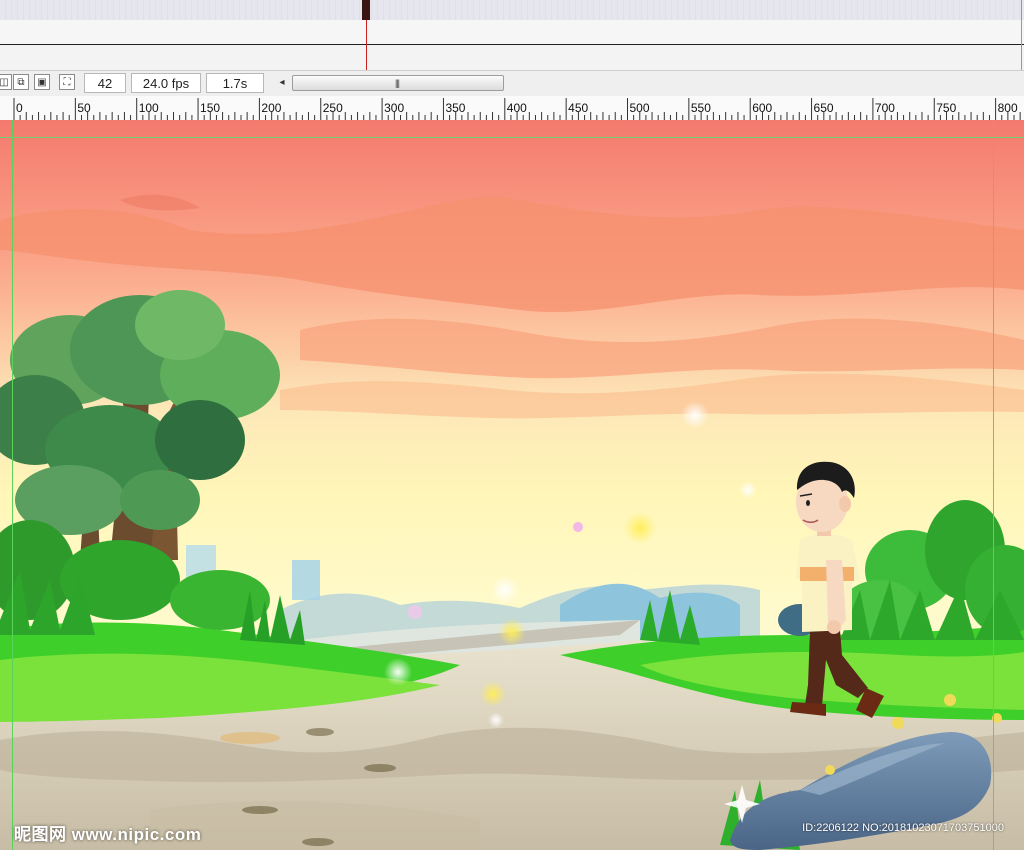  Describe the element at coordinates (512, 137) in the screenshot. I see `top-guide-line` at that location.